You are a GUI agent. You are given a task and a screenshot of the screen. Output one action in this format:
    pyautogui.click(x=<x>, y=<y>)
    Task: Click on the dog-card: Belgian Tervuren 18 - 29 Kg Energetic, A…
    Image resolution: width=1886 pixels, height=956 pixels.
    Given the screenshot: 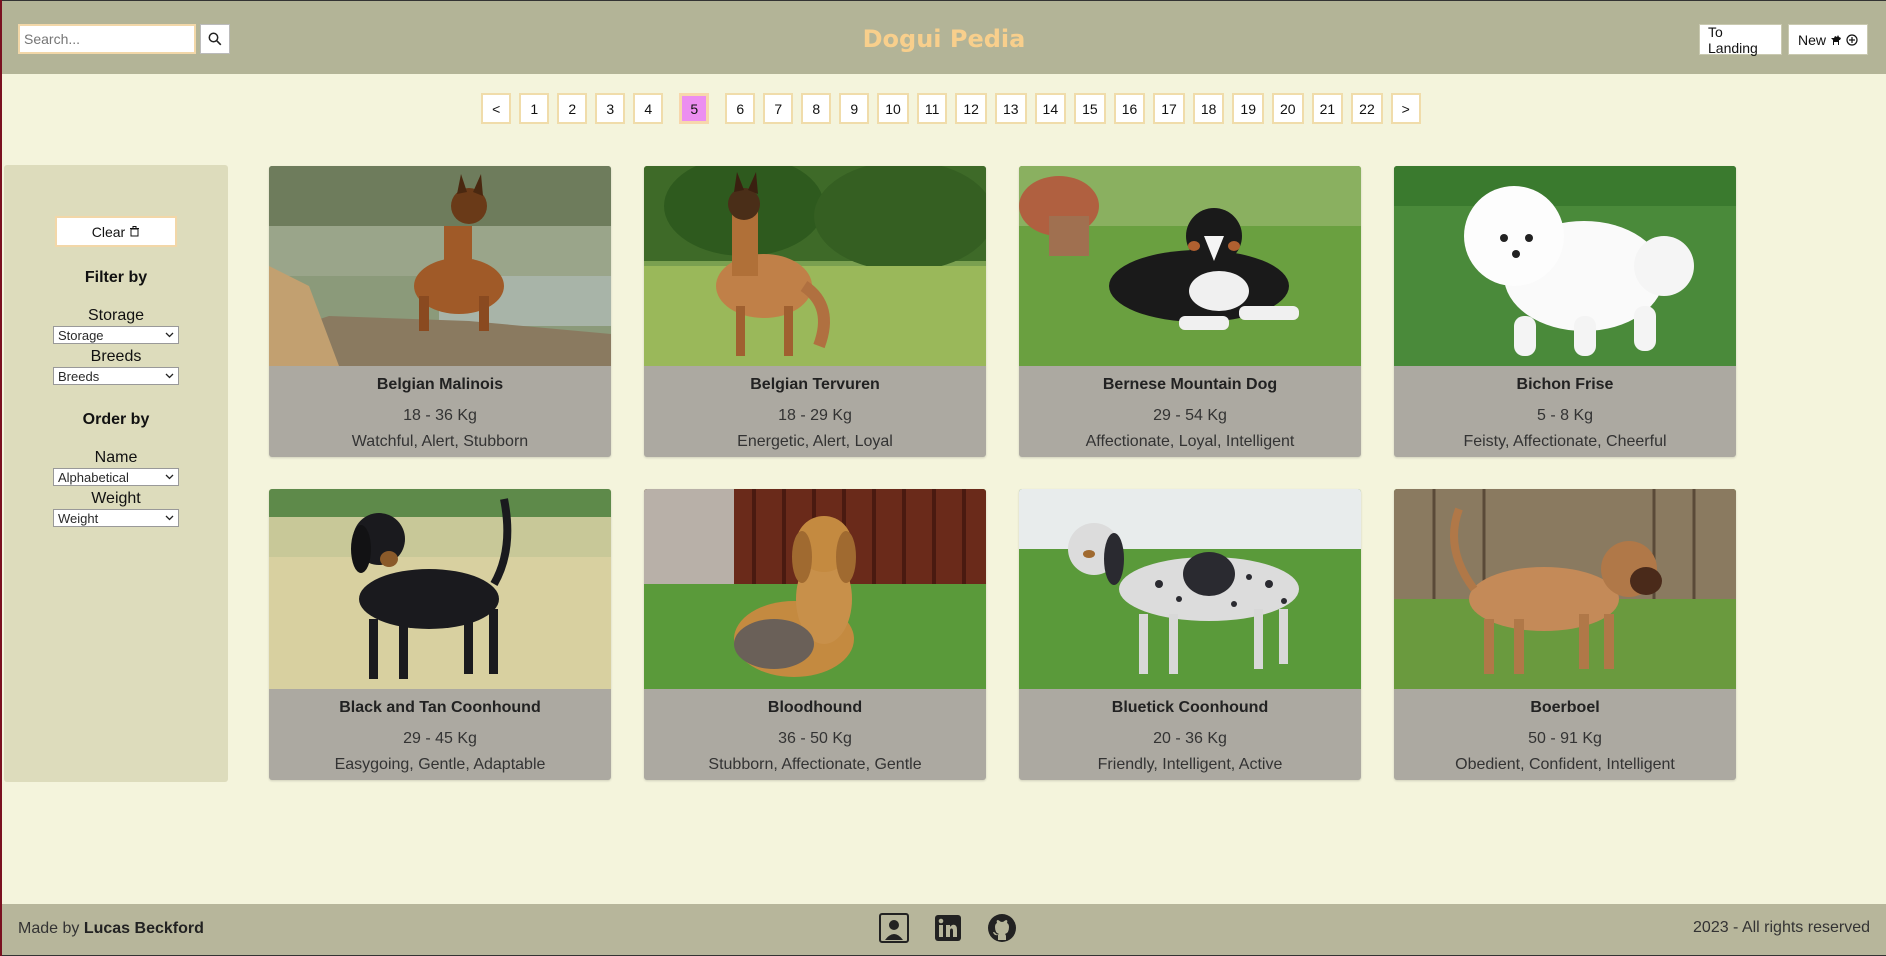 What is the action you would take?
    pyautogui.click(x=815, y=311)
    